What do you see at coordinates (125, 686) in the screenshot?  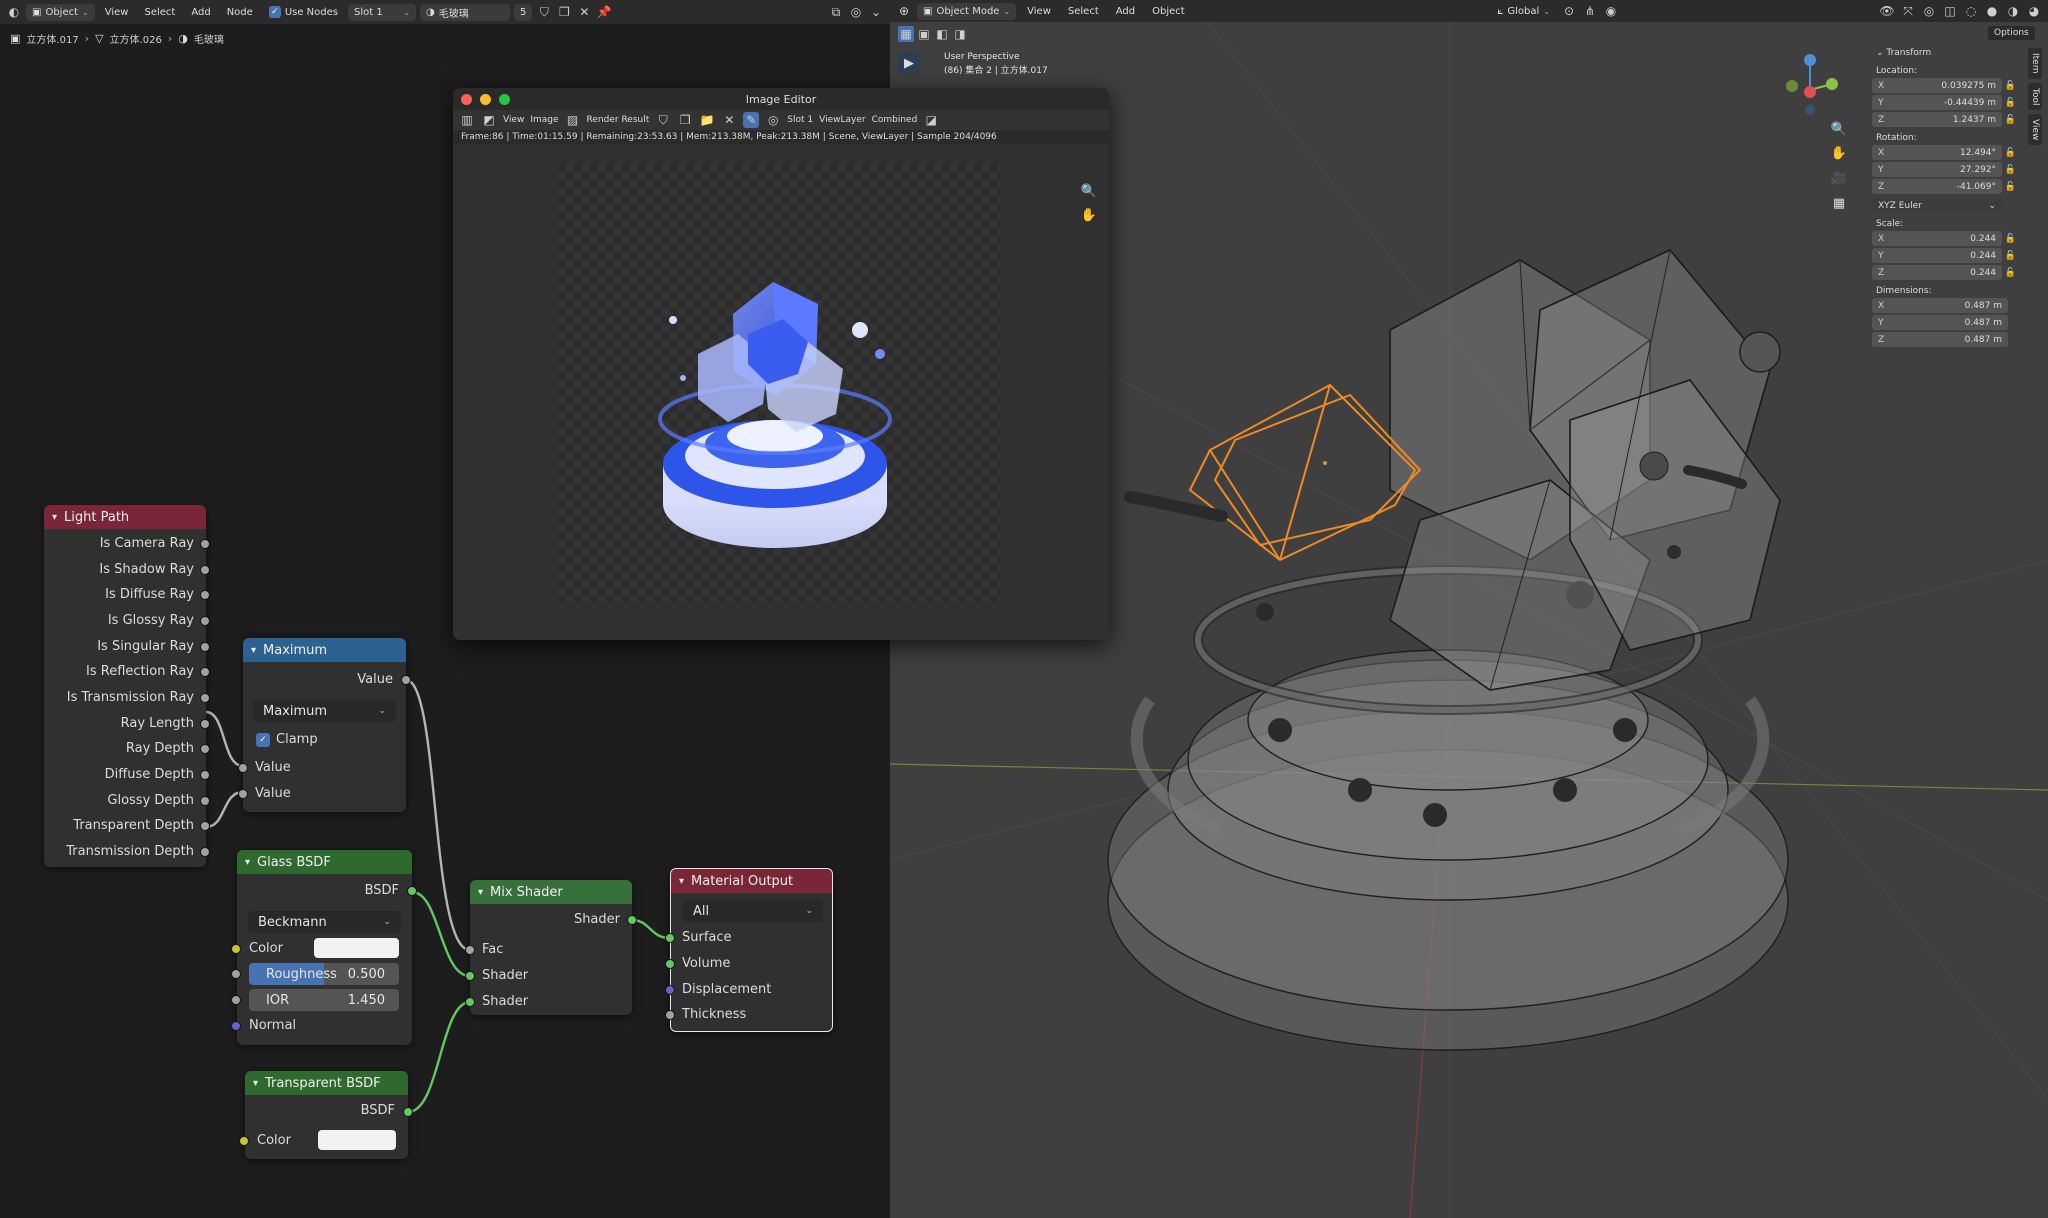 I see `light-path-node: ▾ Light Path` at bounding box center [125, 686].